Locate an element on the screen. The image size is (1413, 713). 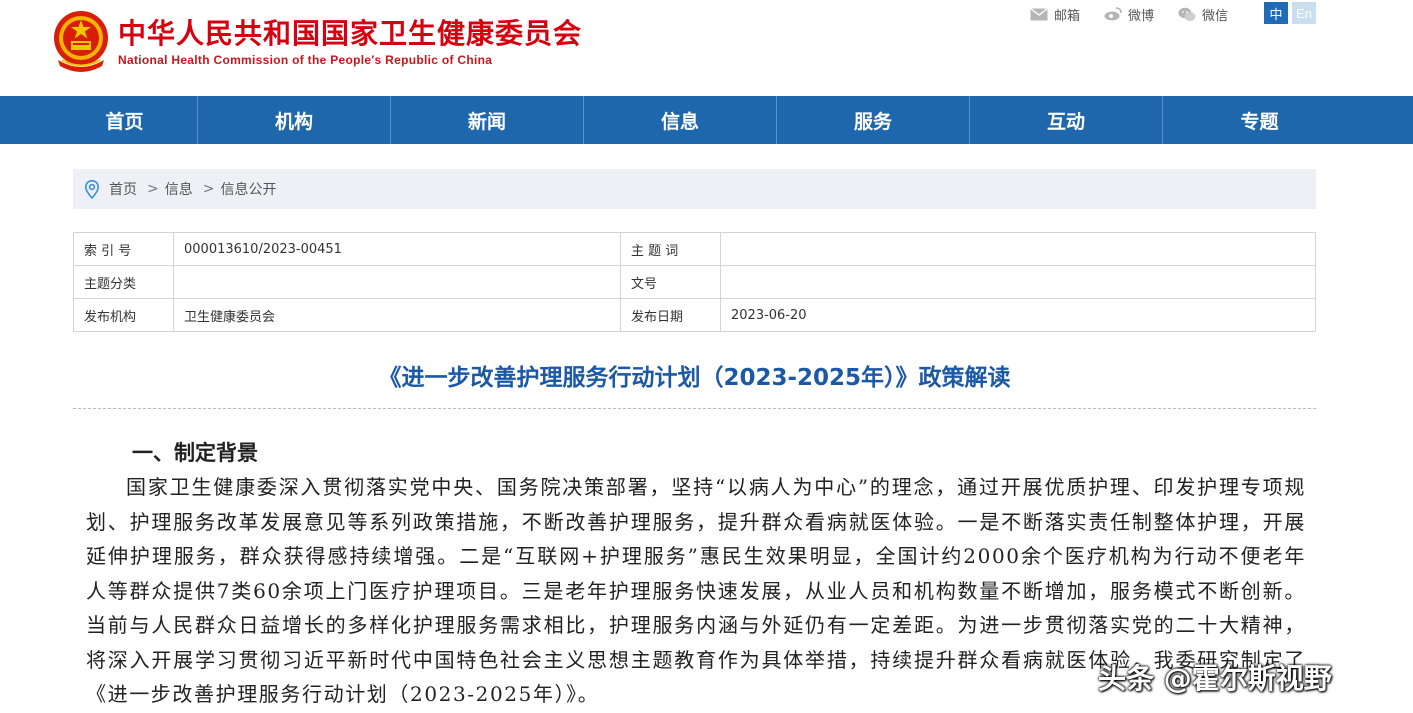
breadcrumb-disclosure: 信息公开 is located at coordinates (248, 189).